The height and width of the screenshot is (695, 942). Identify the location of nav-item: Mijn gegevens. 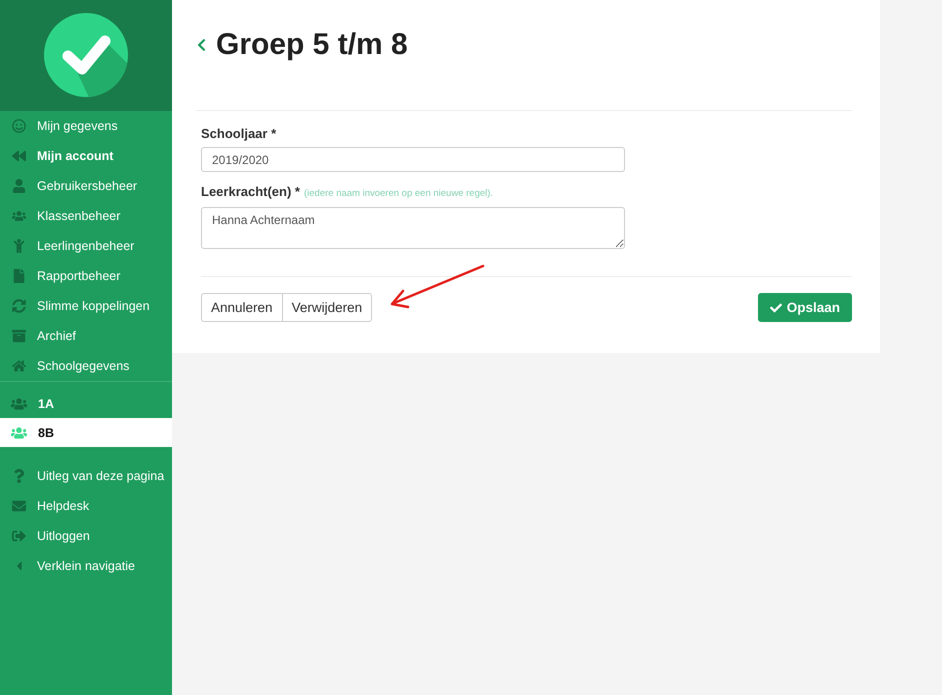
(86, 126).